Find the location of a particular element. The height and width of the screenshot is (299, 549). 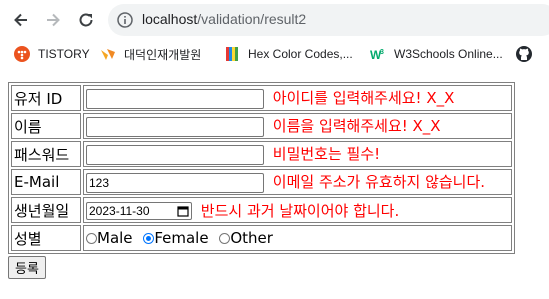

birth-cell: 2023-11-30 반드시 과거 날짜이어야 합니다. is located at coordinates (297, 210).